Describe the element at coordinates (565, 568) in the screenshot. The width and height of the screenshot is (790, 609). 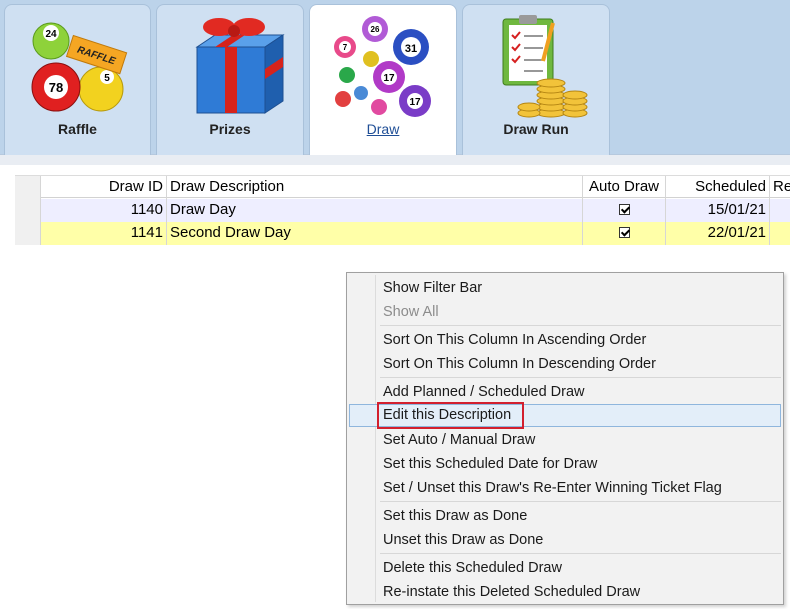
I see `menu-item-delete-scheduled-draw: Delete this Scheduled Draw` at that location.